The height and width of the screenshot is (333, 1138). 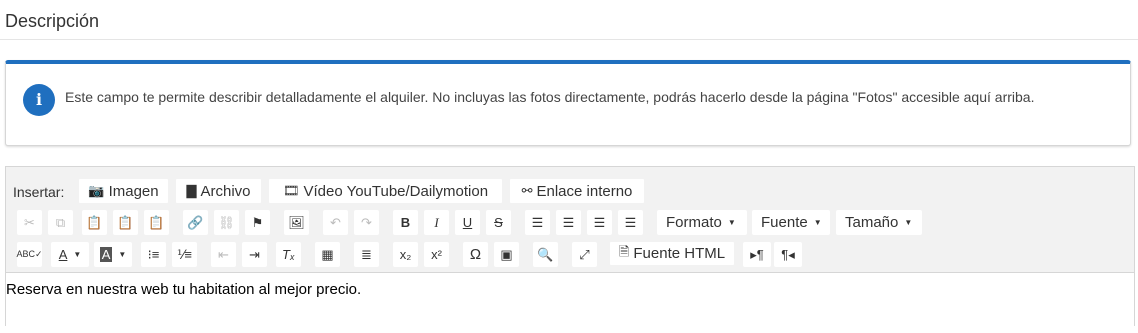 What do you see at coordinates (195, 222) in the screenshot?
I see `link-icon: 🔗` at bounding box center [195, 222].